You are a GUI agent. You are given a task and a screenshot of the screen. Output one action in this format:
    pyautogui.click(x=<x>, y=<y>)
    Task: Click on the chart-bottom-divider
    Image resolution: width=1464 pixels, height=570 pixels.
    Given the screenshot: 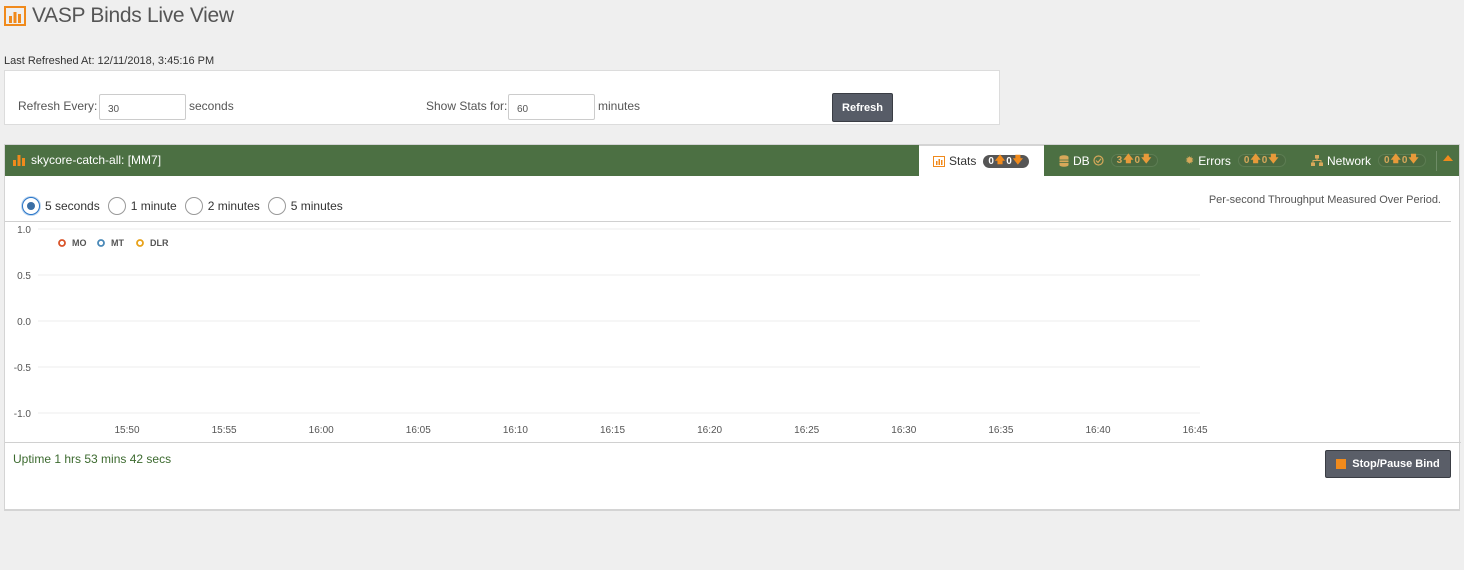 What is the action you would take?
    pyautogui.click(x=733, y=442)
    